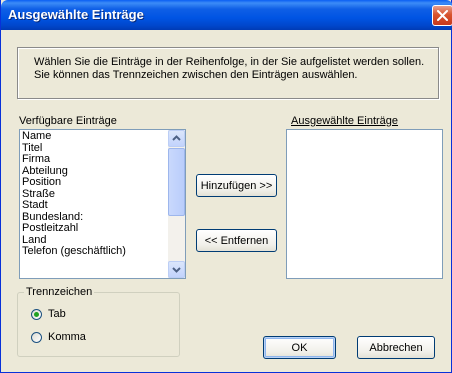 The height and width of the screenshot is (373, 452). What do you see at coordinates (226, 15) in the screenshot?
I see `title-bar: Ausgewählte Einträge` at bounding box center [226, 15].